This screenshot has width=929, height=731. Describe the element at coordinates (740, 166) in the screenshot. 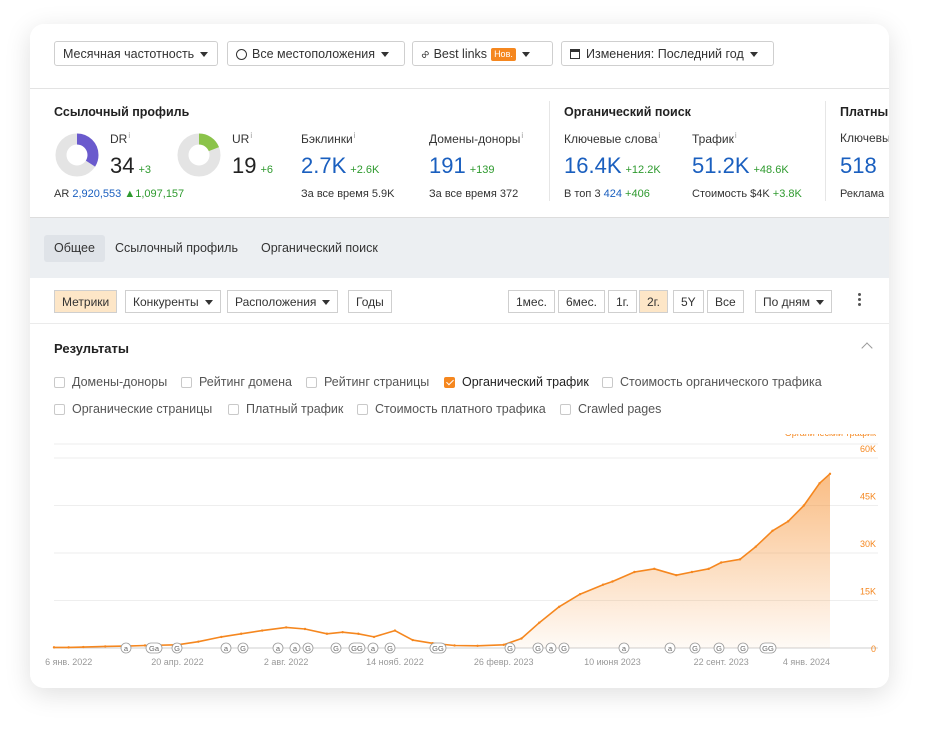

I see `traffic-value-group: 51.2K +48.6K` at that location.